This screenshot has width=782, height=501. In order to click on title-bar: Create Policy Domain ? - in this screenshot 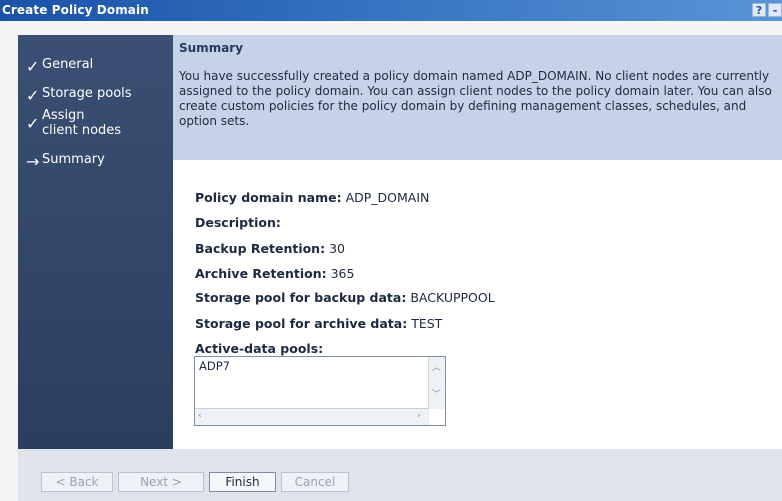, I will do `click(391, 10)`.